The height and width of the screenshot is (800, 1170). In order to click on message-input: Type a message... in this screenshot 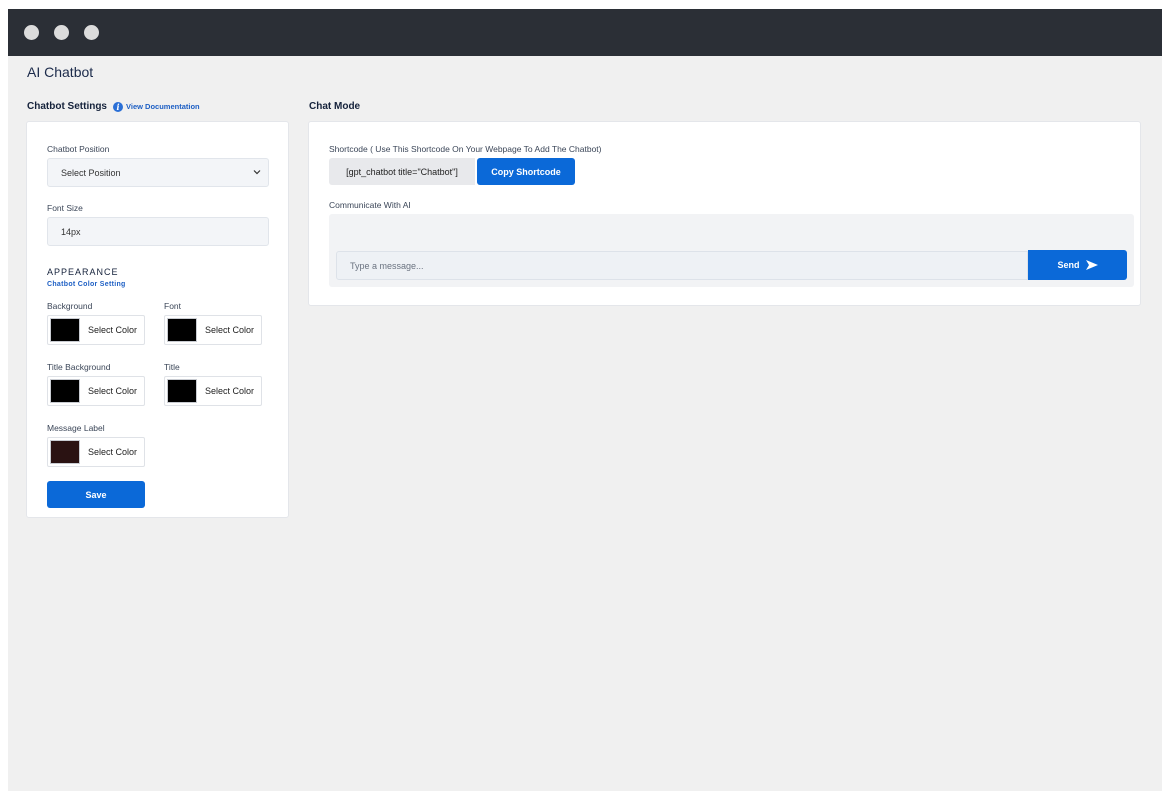, I will do `click(682, 265)`.